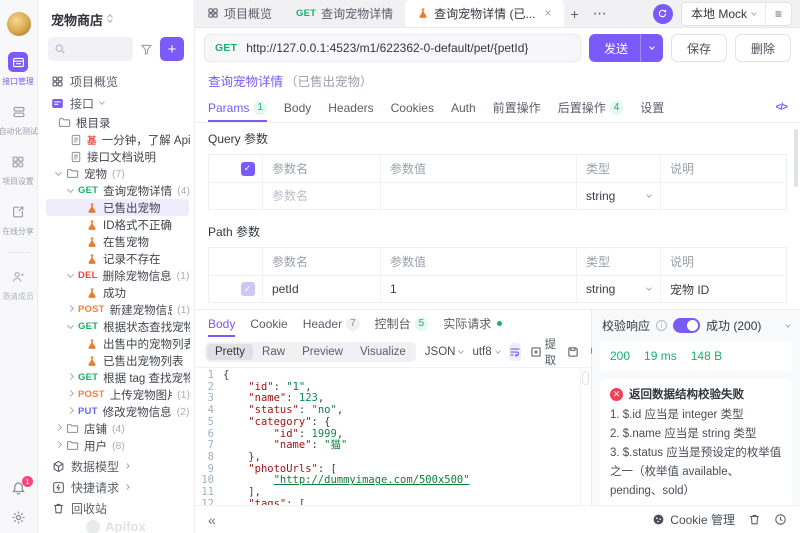 Image resolution: width=800 pixels, height=533 pixels. Describe the element at coordinates (754, 519) in the screenshot. I see `clear-icon` at that location.